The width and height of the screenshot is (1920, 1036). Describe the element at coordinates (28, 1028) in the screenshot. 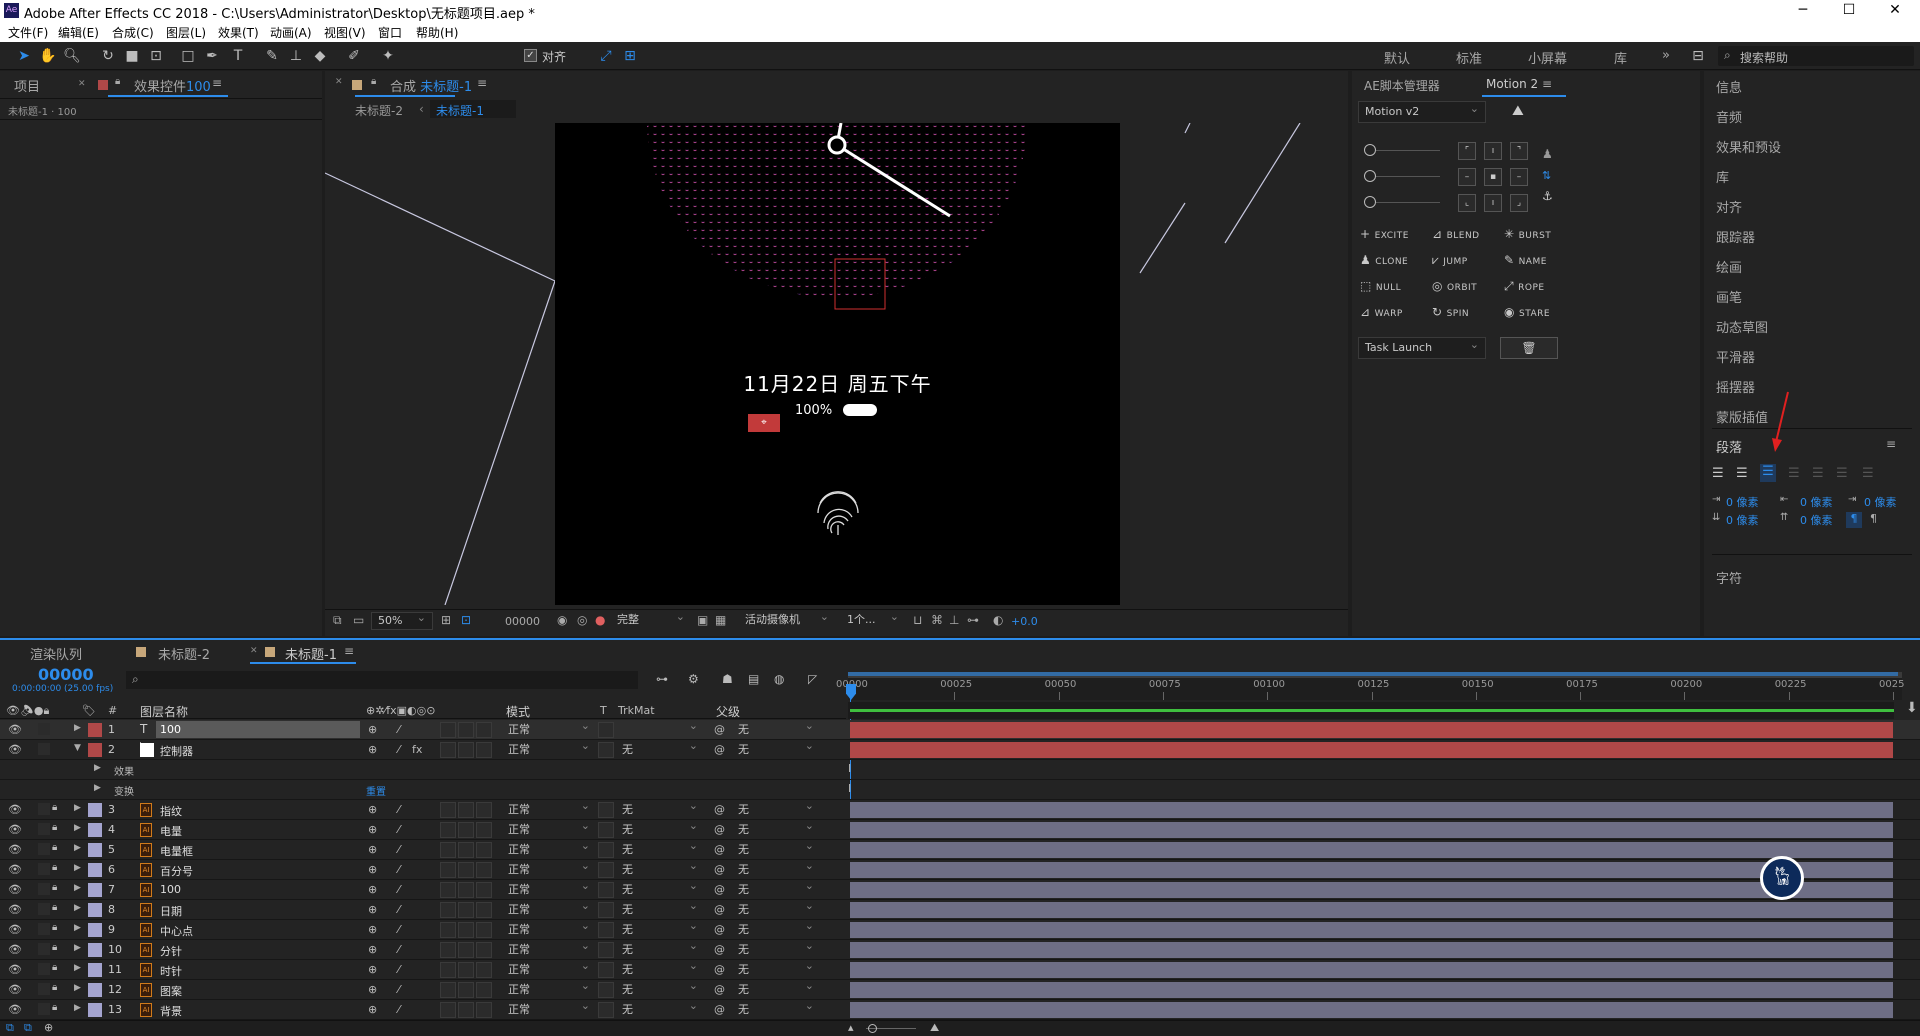

I see `toggle-transfer-icon: ⧉` at that location.